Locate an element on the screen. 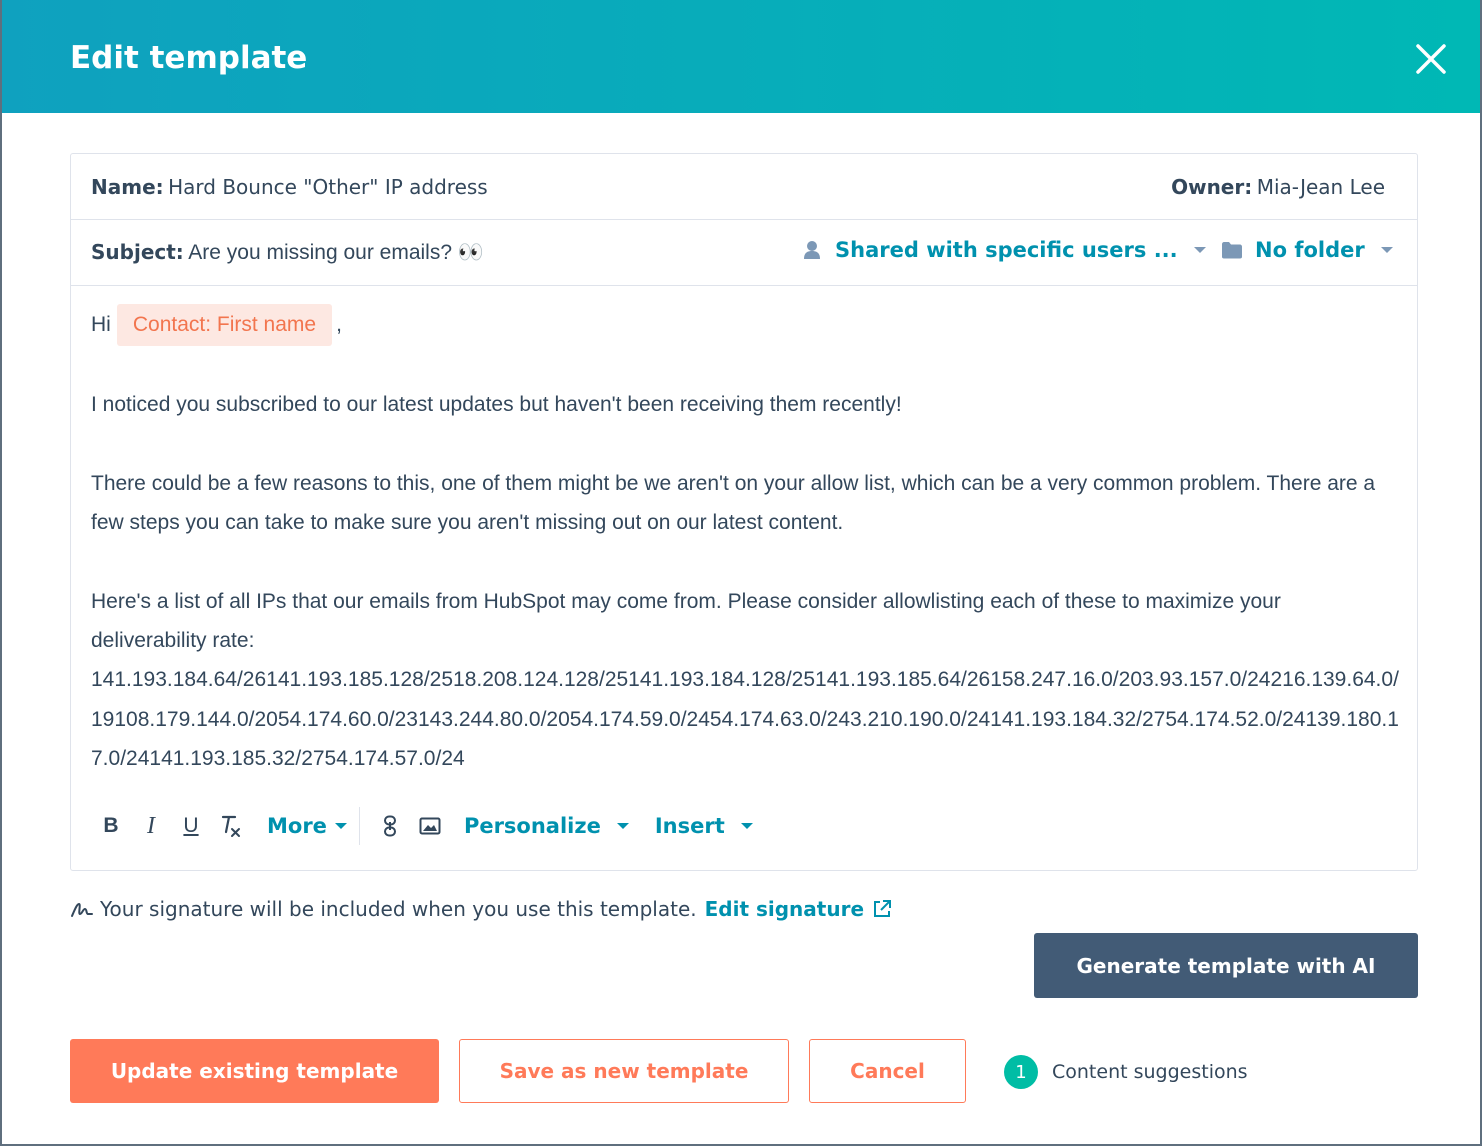 The image size is (1482, 1146). insert-label: Insert is located at coordinates (689, 826).